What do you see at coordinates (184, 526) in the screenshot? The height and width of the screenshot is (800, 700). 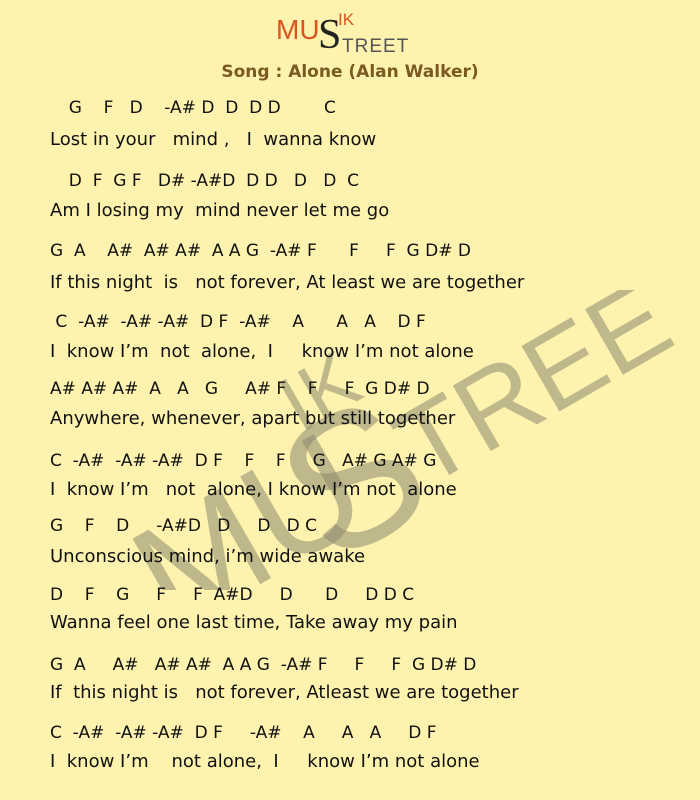 I see `chord-line: G F D -A#D D D D C` at bounding box center [184, 526].